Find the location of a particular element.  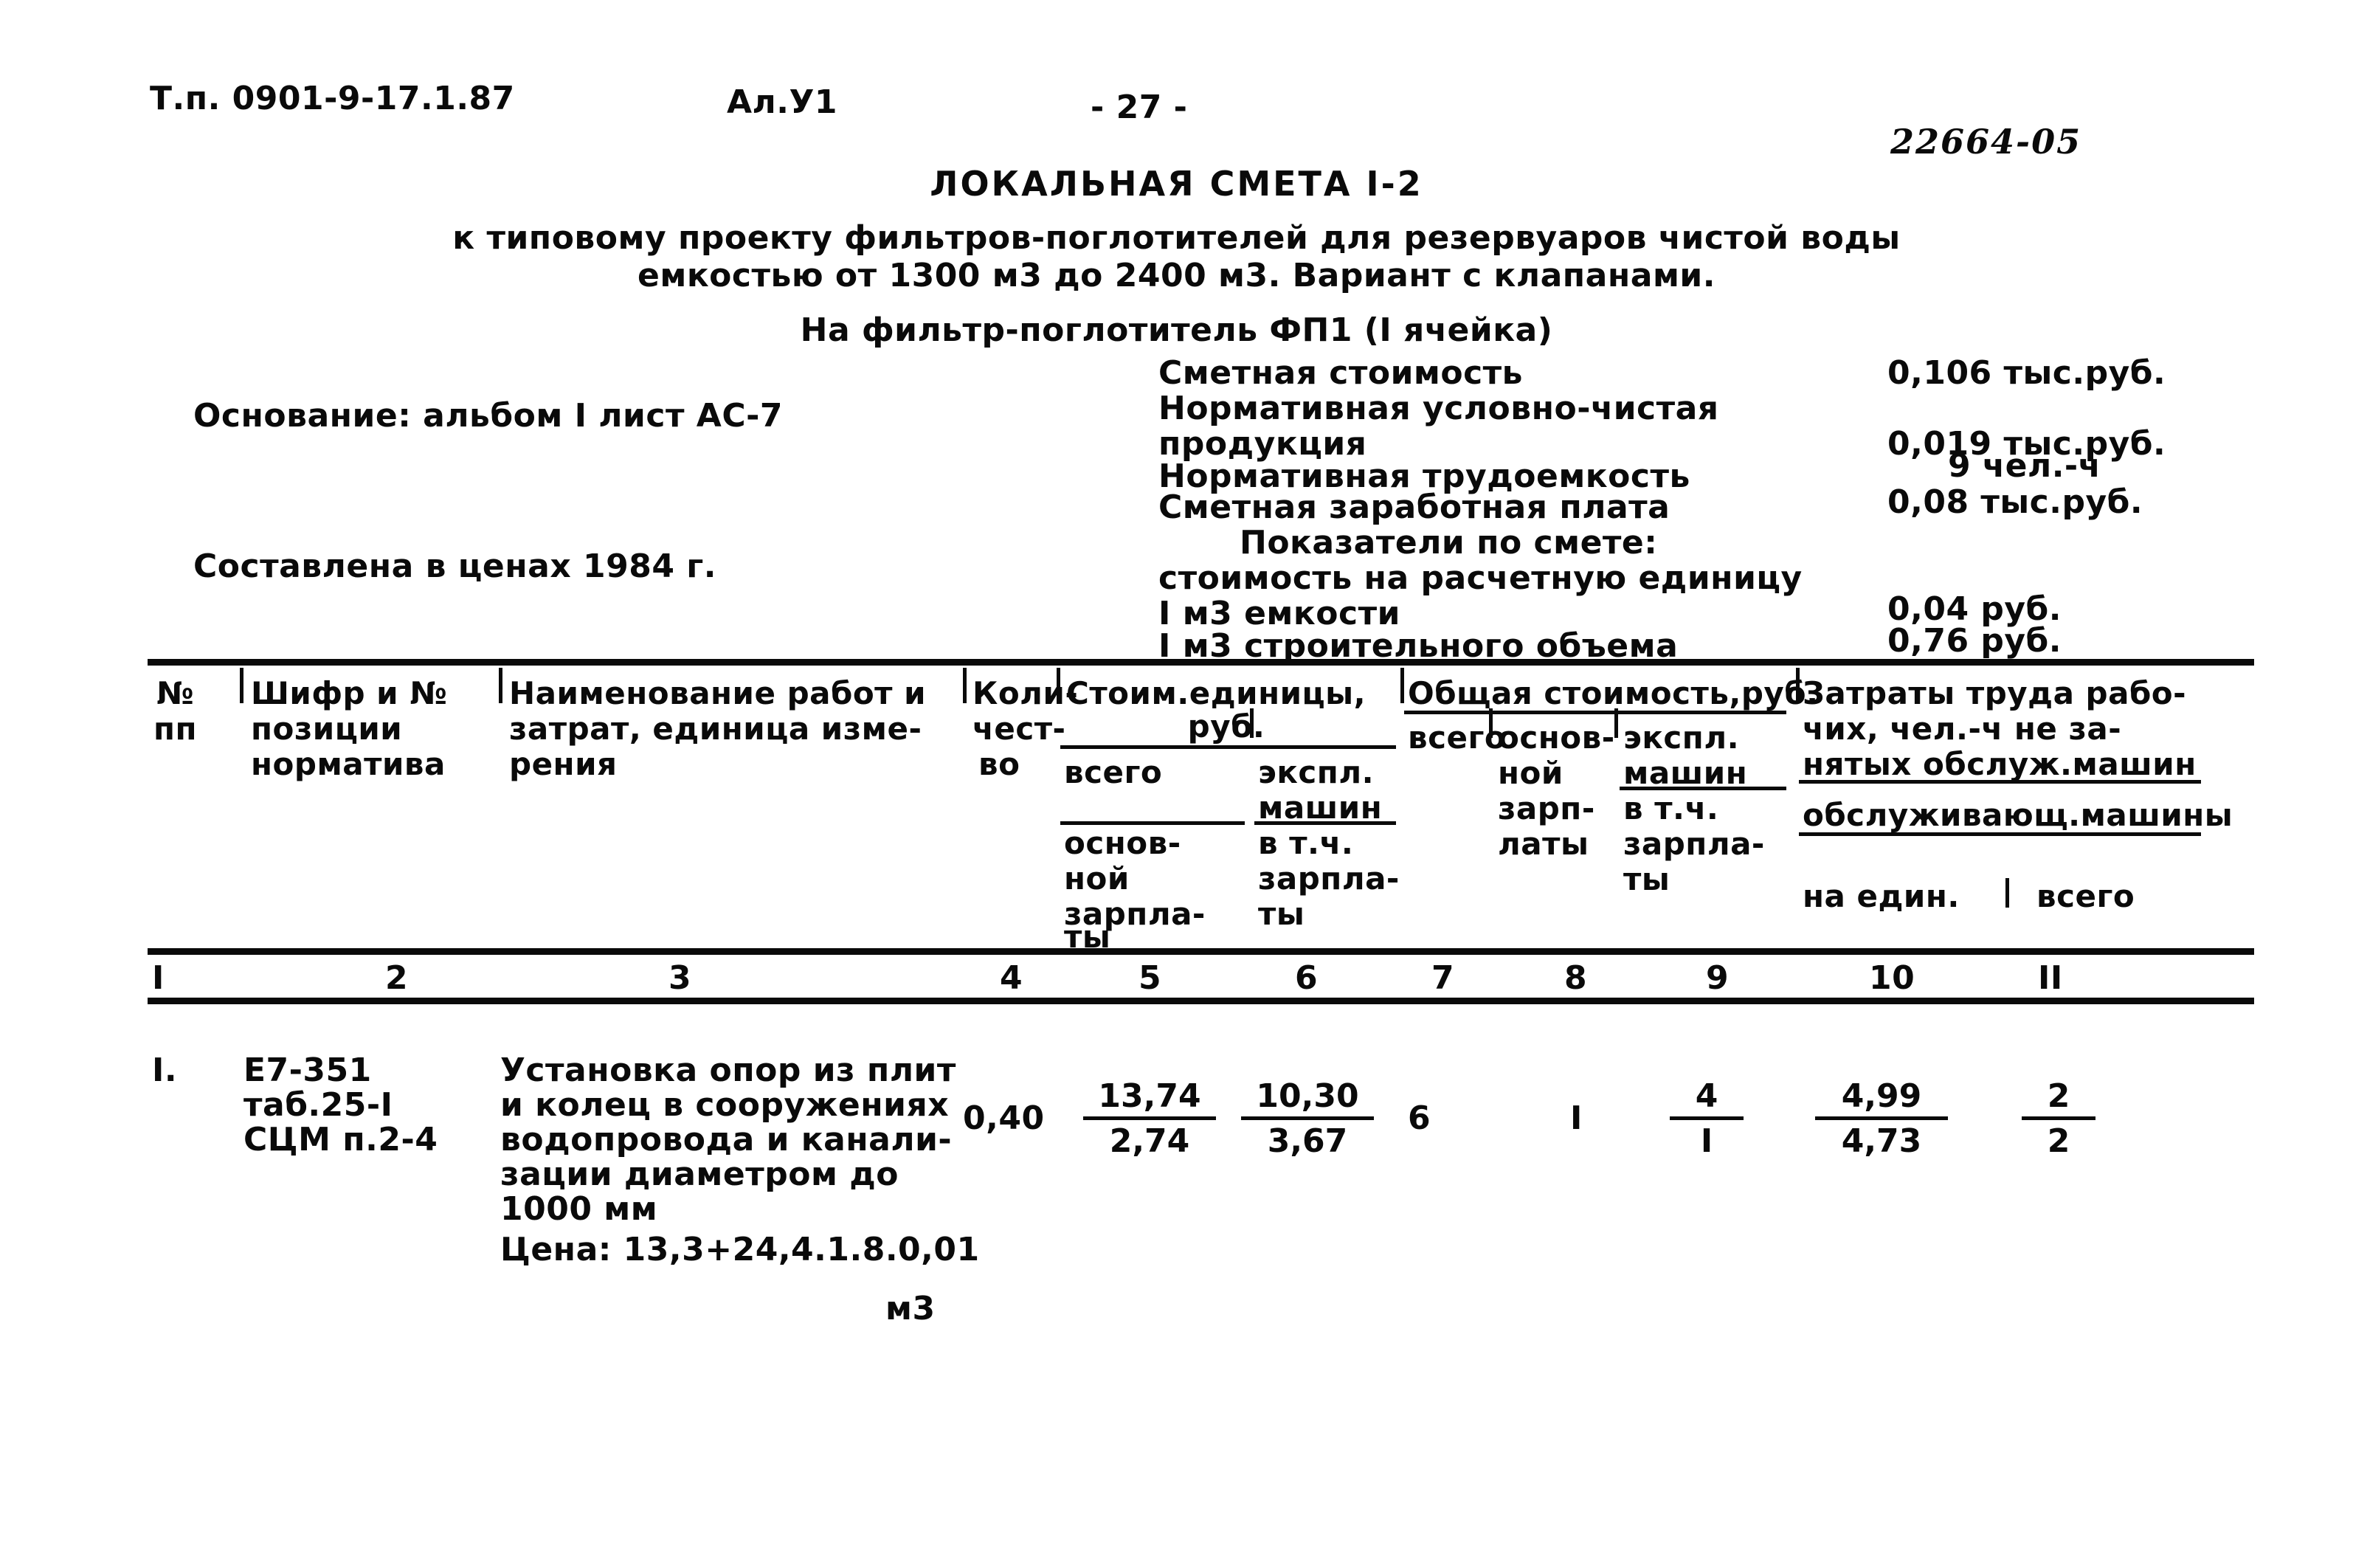

colnum-7: 7 is located at coordinates (1443, 978).